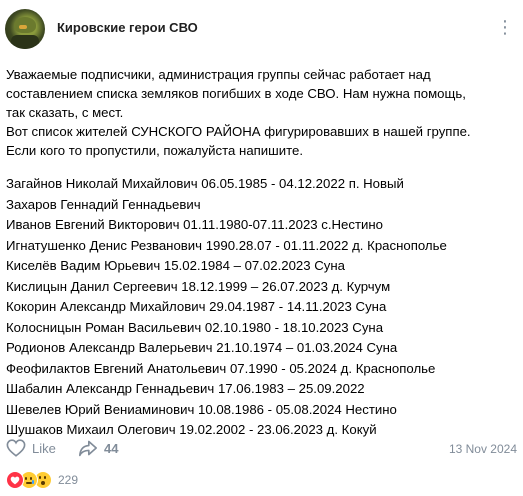 The width and height of the screenshot is (523, 496). I want to click on share-count: 44, so click(111, 448).